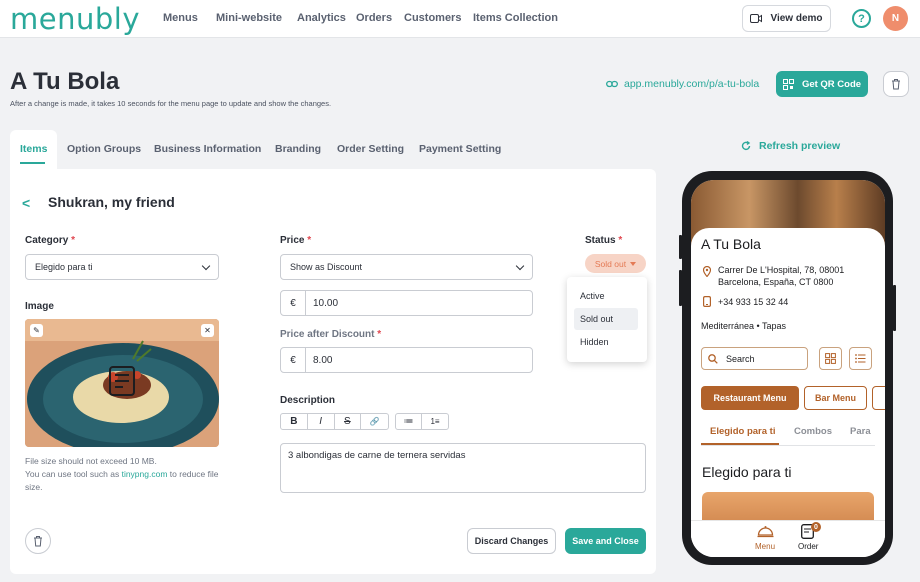 This screenshot has height=582, width=920. What do you see at coordinates (207, 330) in the screenshot?
I see `remove-image-icon: ✕` at bounding box center [207, 330].